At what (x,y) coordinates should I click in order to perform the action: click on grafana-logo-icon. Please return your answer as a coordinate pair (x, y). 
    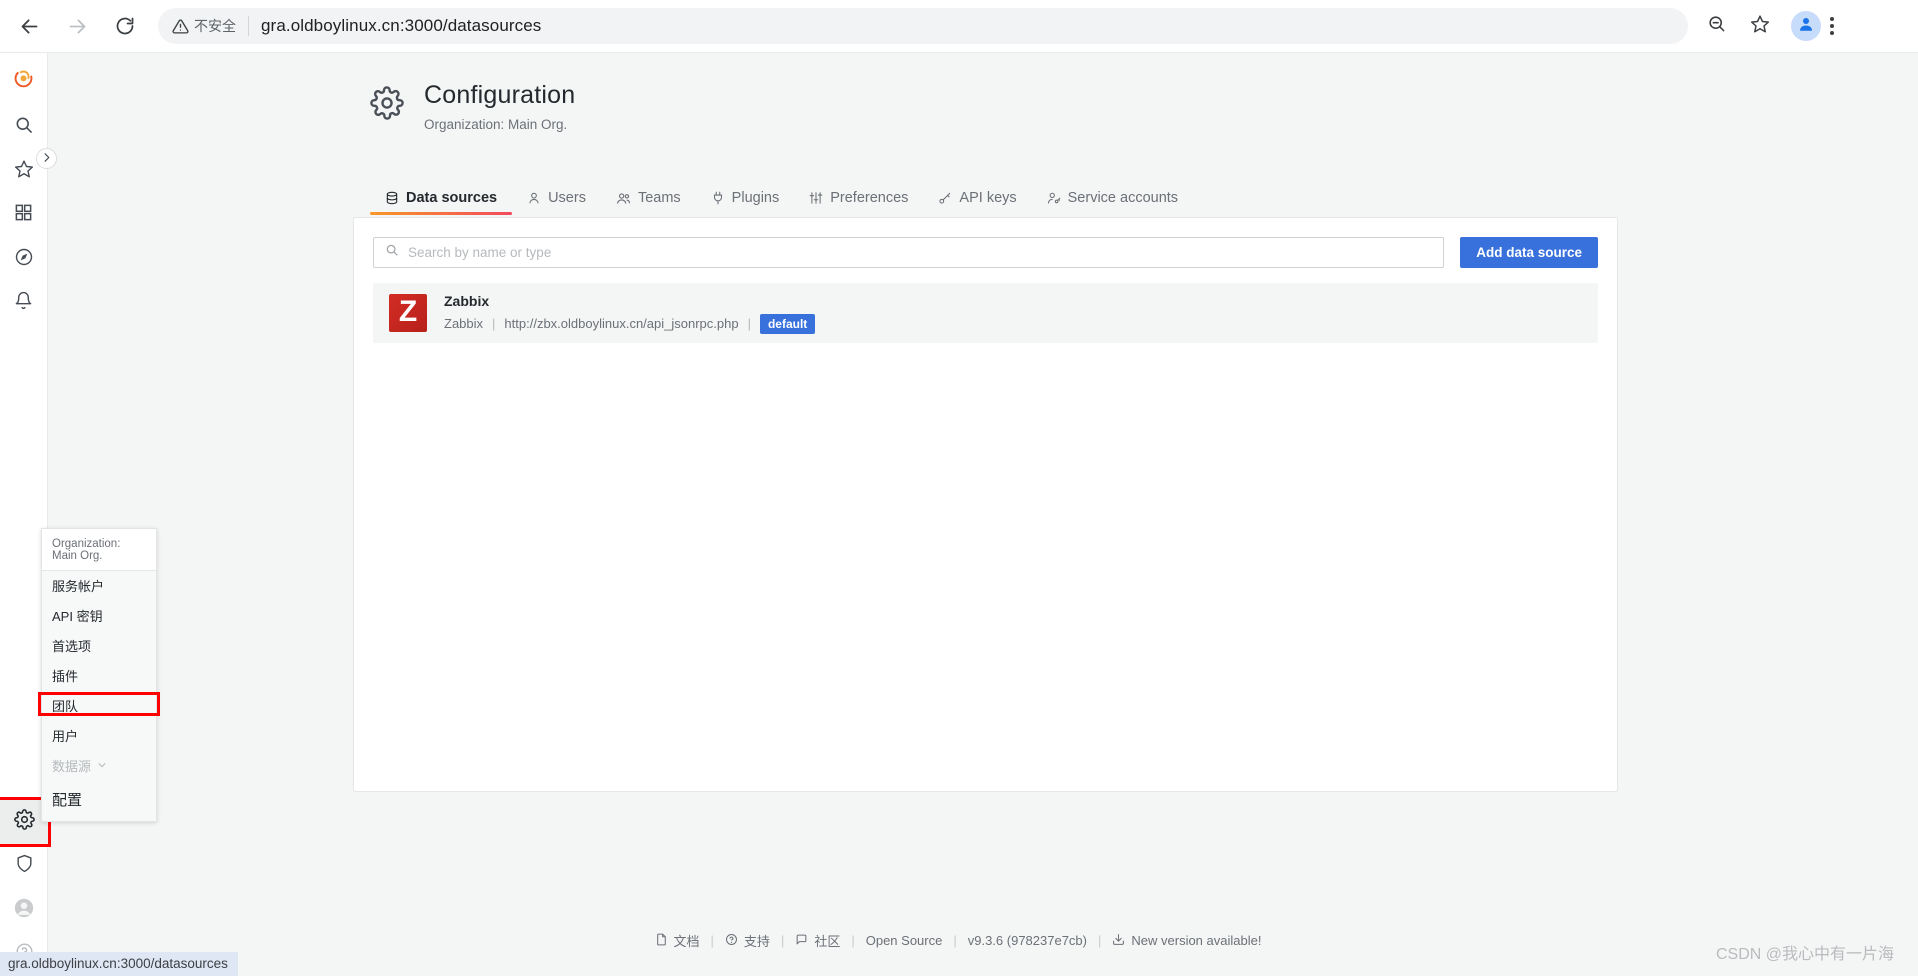
    Looking at the image, I should click on (23, 83).